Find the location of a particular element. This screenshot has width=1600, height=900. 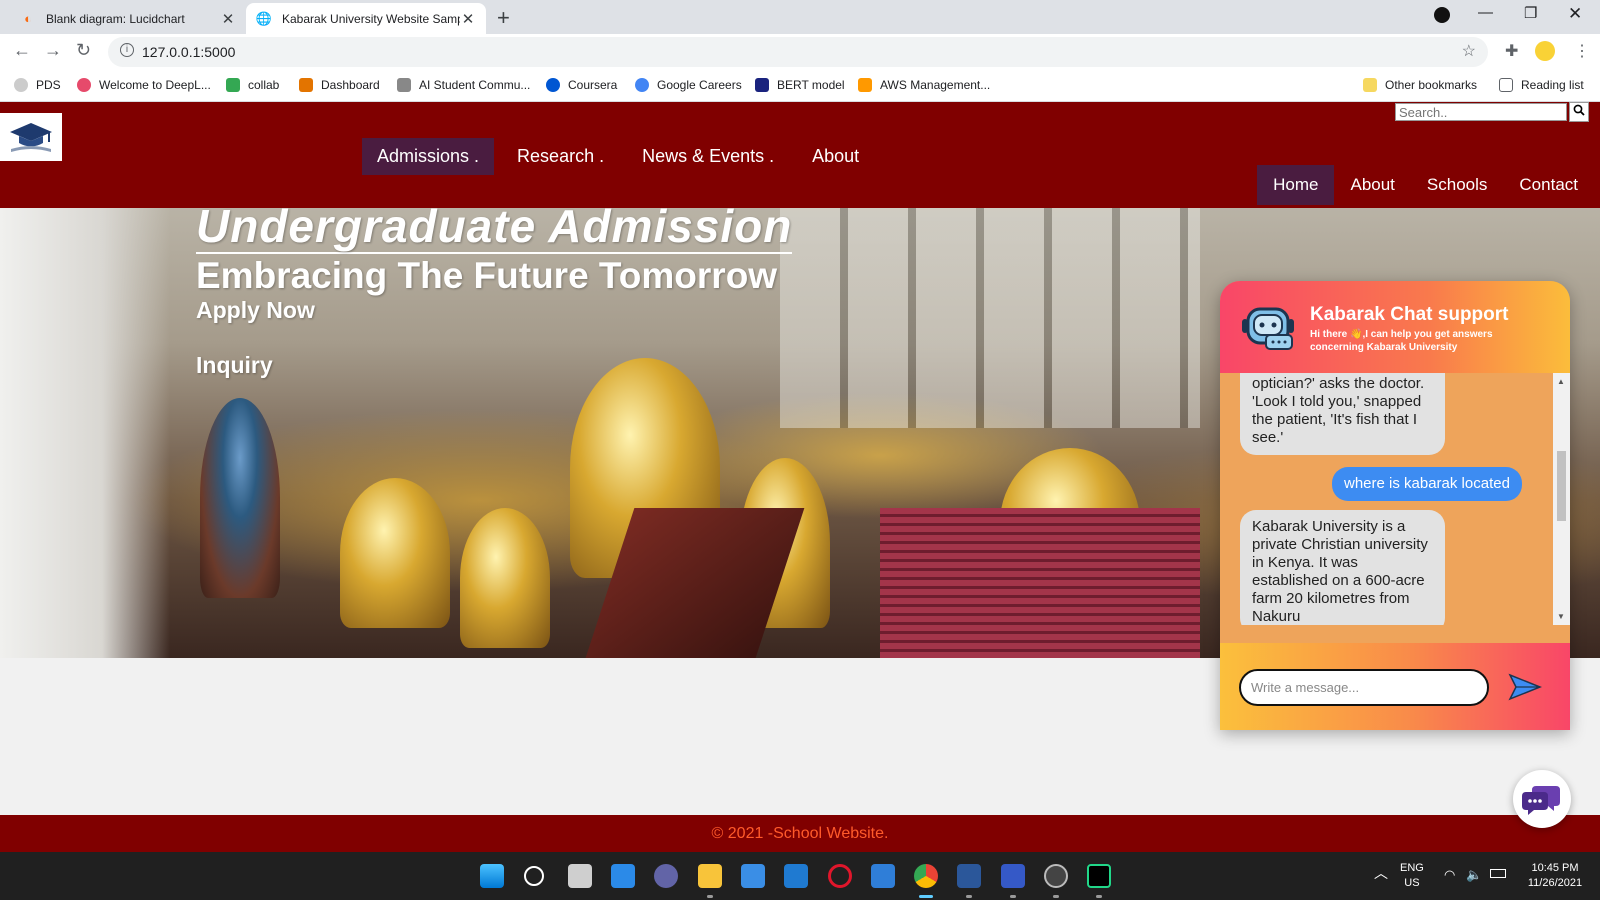

wifi-icon: ◠ is located at coordinates (1449, 874).